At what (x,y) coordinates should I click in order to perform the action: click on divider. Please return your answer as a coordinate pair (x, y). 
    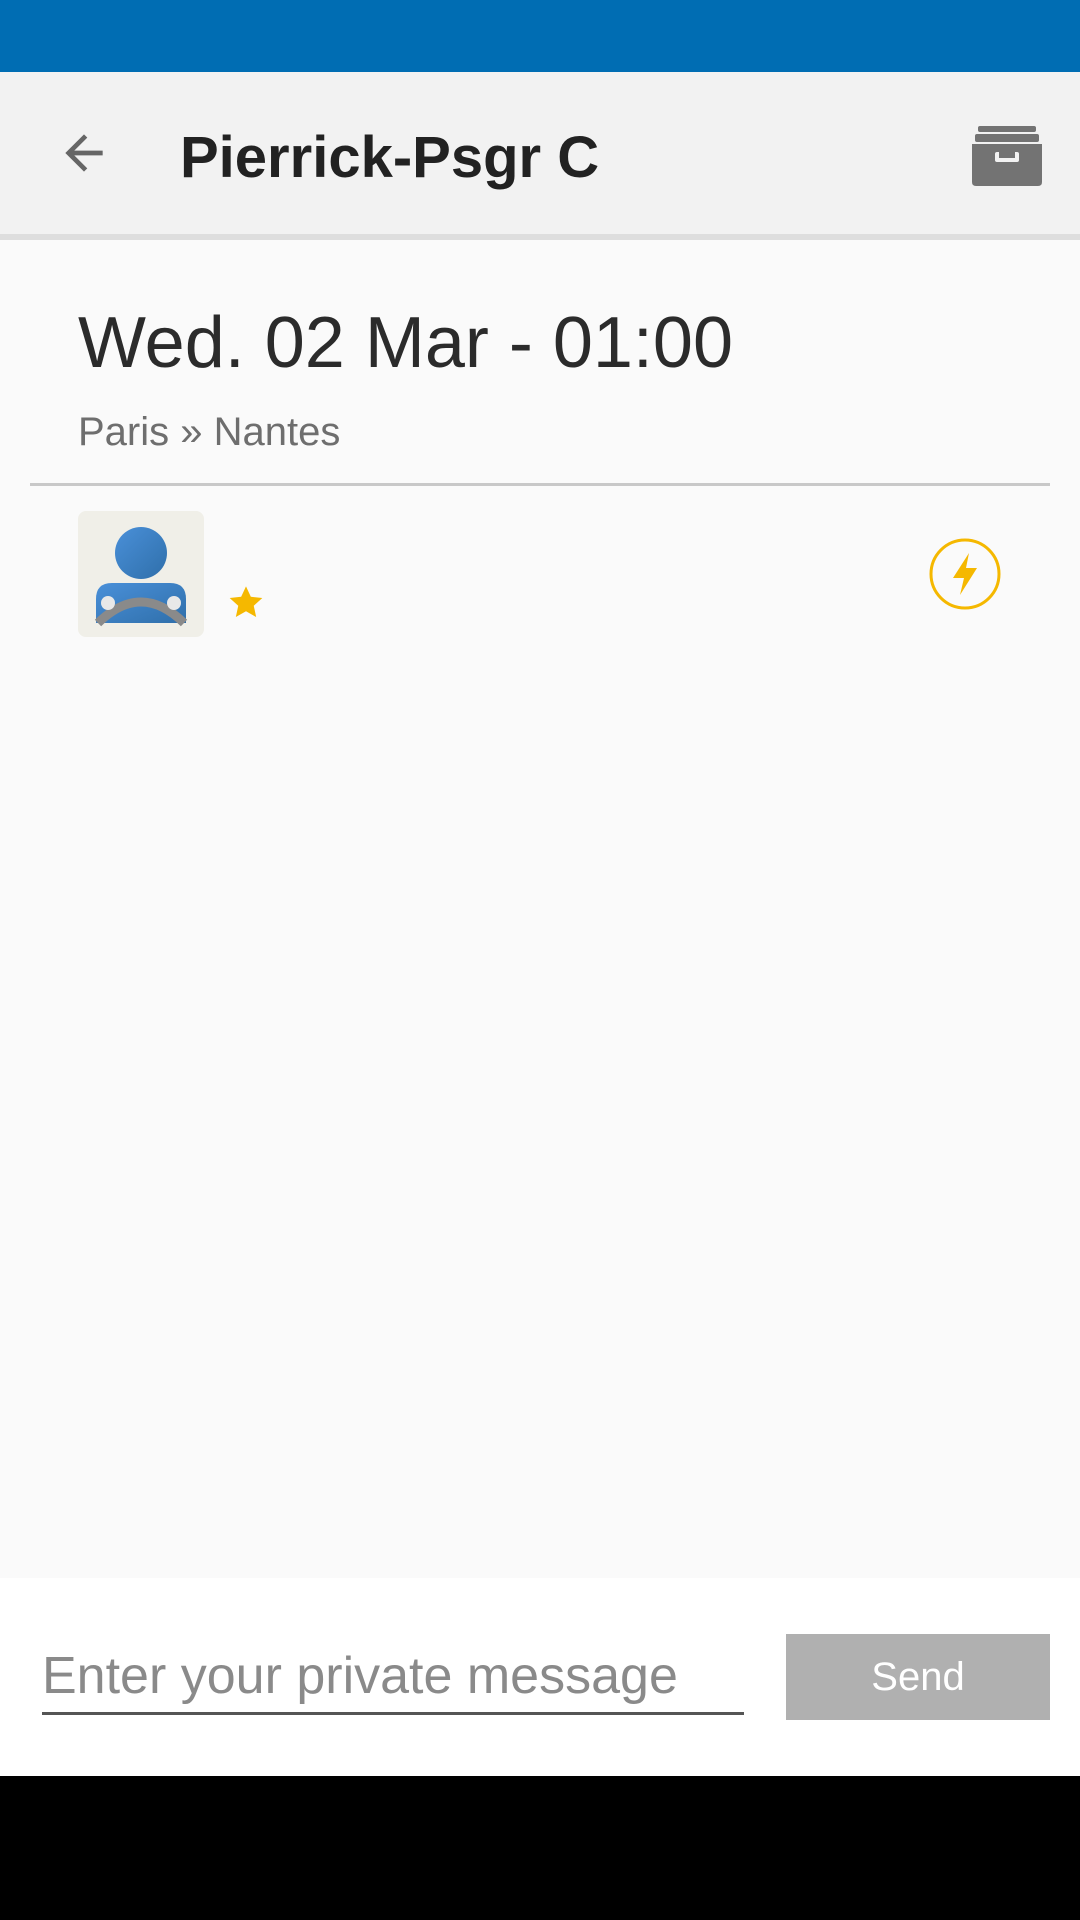
    Looking at the image, I should click on (540, 484).